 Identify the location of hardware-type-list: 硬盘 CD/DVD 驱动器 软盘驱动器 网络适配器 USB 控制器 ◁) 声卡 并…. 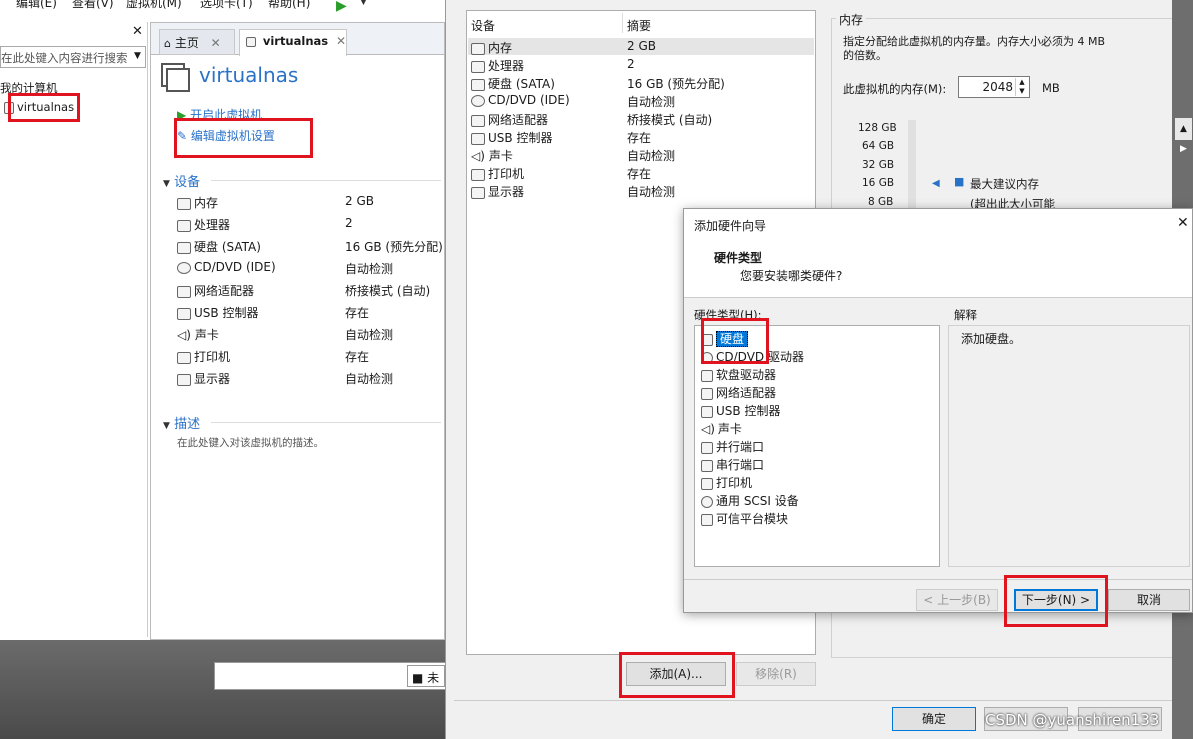
(817, 446).